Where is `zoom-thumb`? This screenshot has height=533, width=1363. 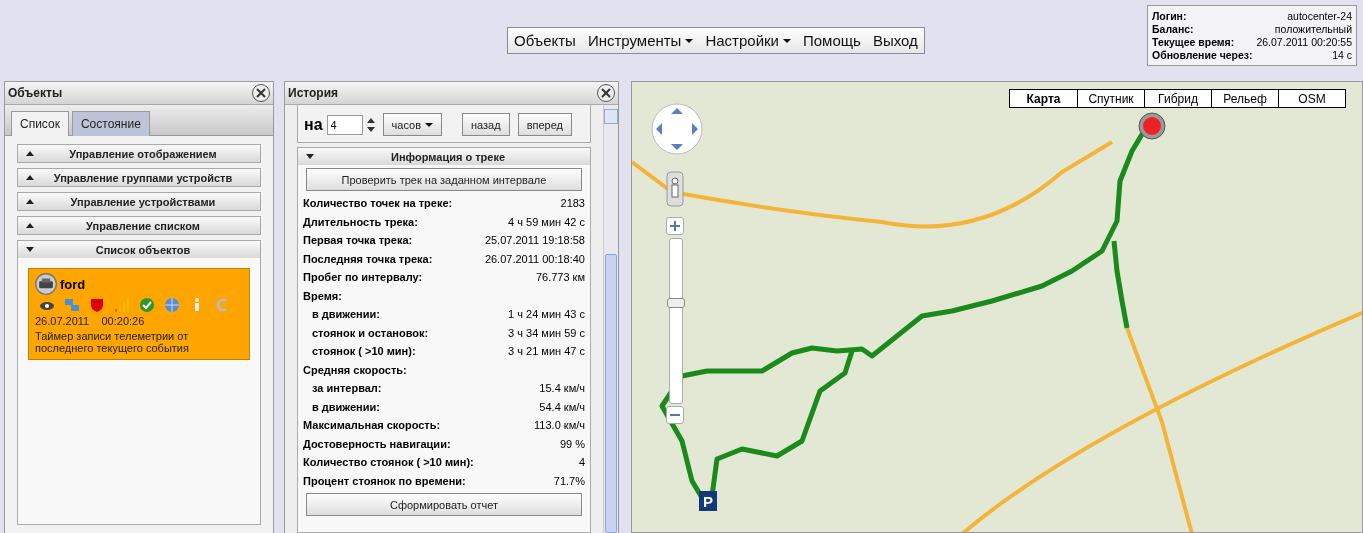
zoom-thumb is located at coordinates (676, 302).